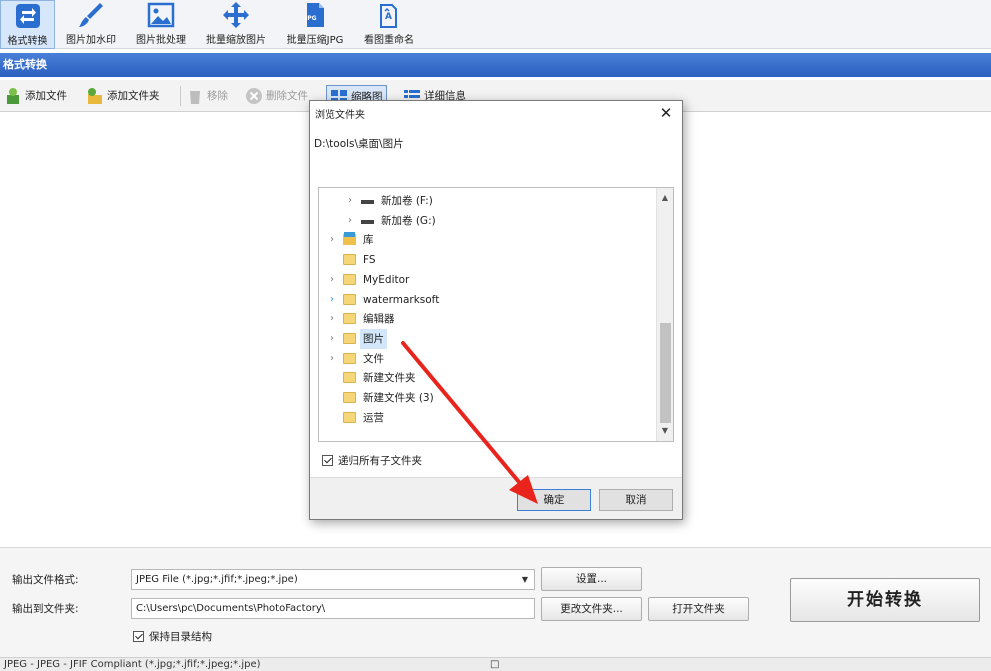 The image size is (991, 671). What do you see at coordinates (401, 299) in the screenshot?
I see `tree-item-label: watermarksoft` at bounding box center [401, 299].